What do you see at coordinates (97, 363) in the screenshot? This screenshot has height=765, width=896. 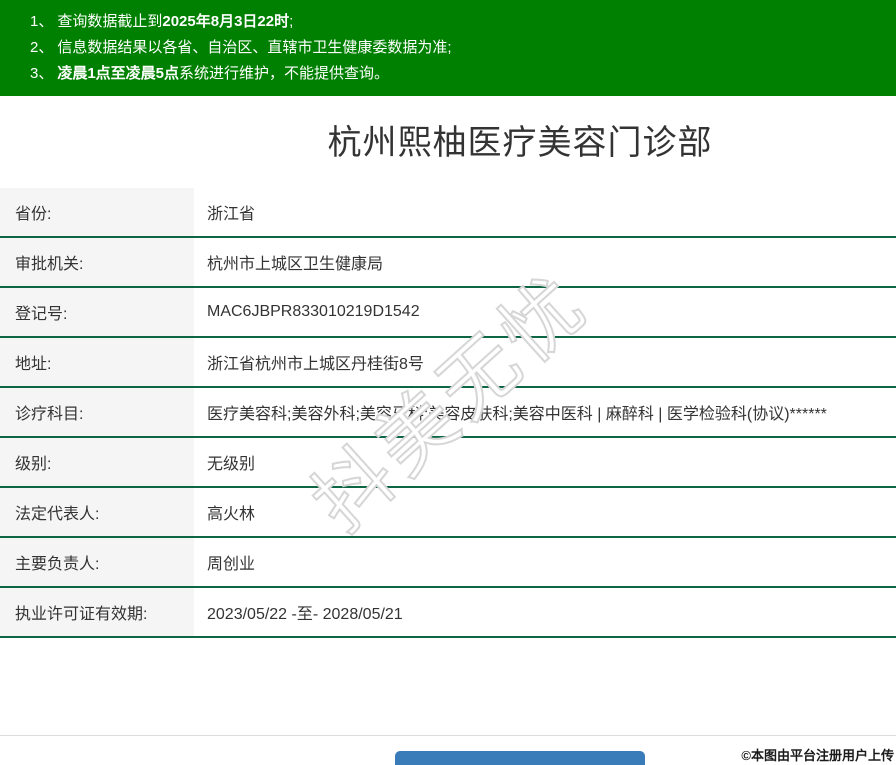 I see `row-label: 地址:` at bounding box center [97, 363].